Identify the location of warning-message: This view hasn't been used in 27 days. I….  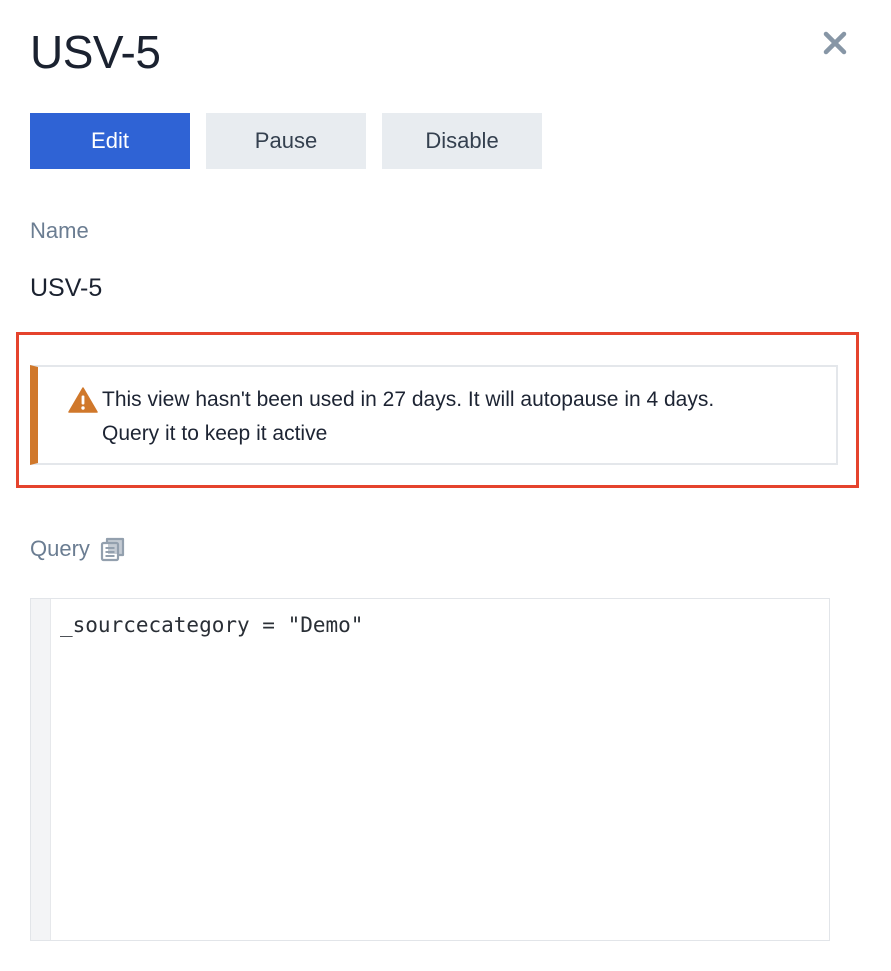
(408, 416).